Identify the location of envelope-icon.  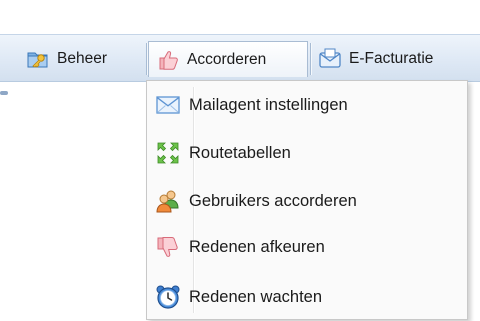
(168, 105).